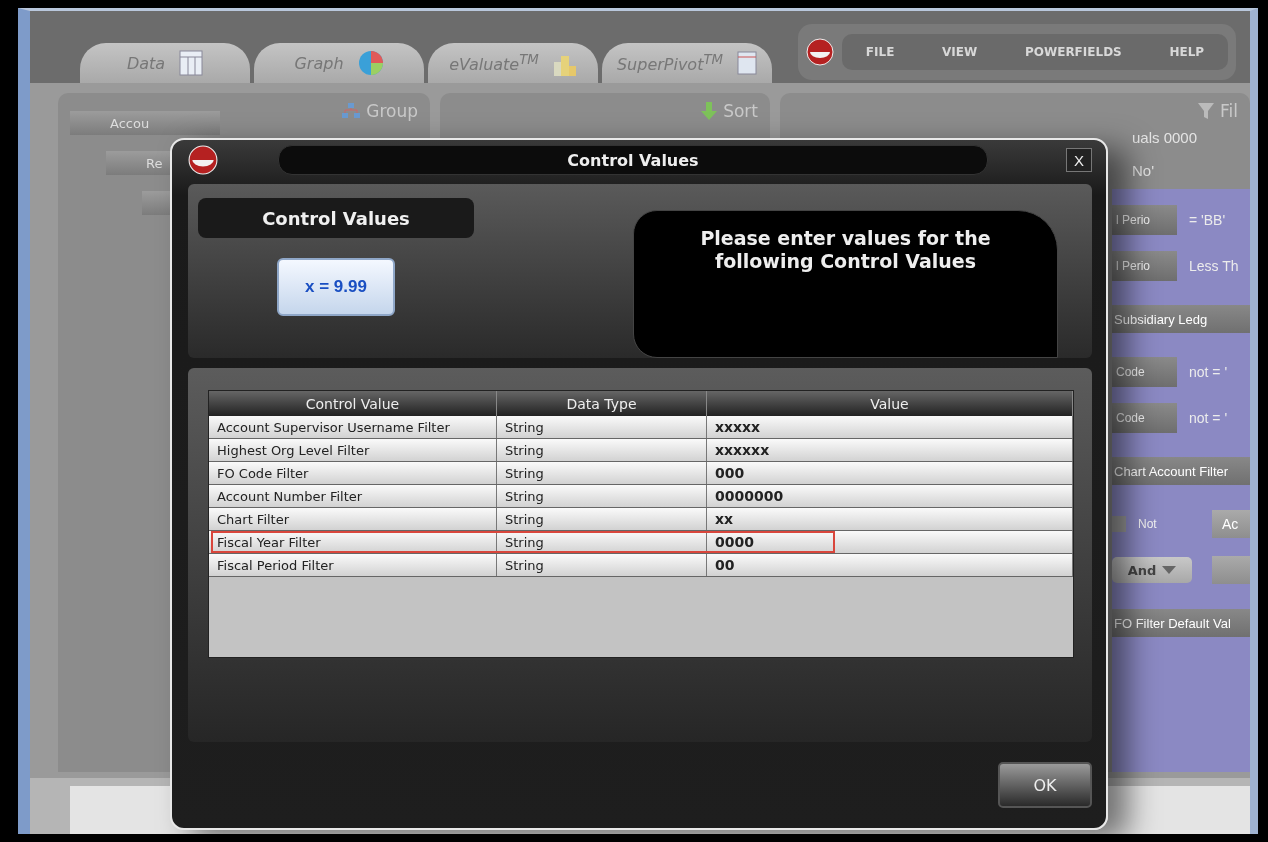 The width and height of the screenshot is (1268, 842). I want to click on filter-operator: = 'BB', so click(1207, 220).